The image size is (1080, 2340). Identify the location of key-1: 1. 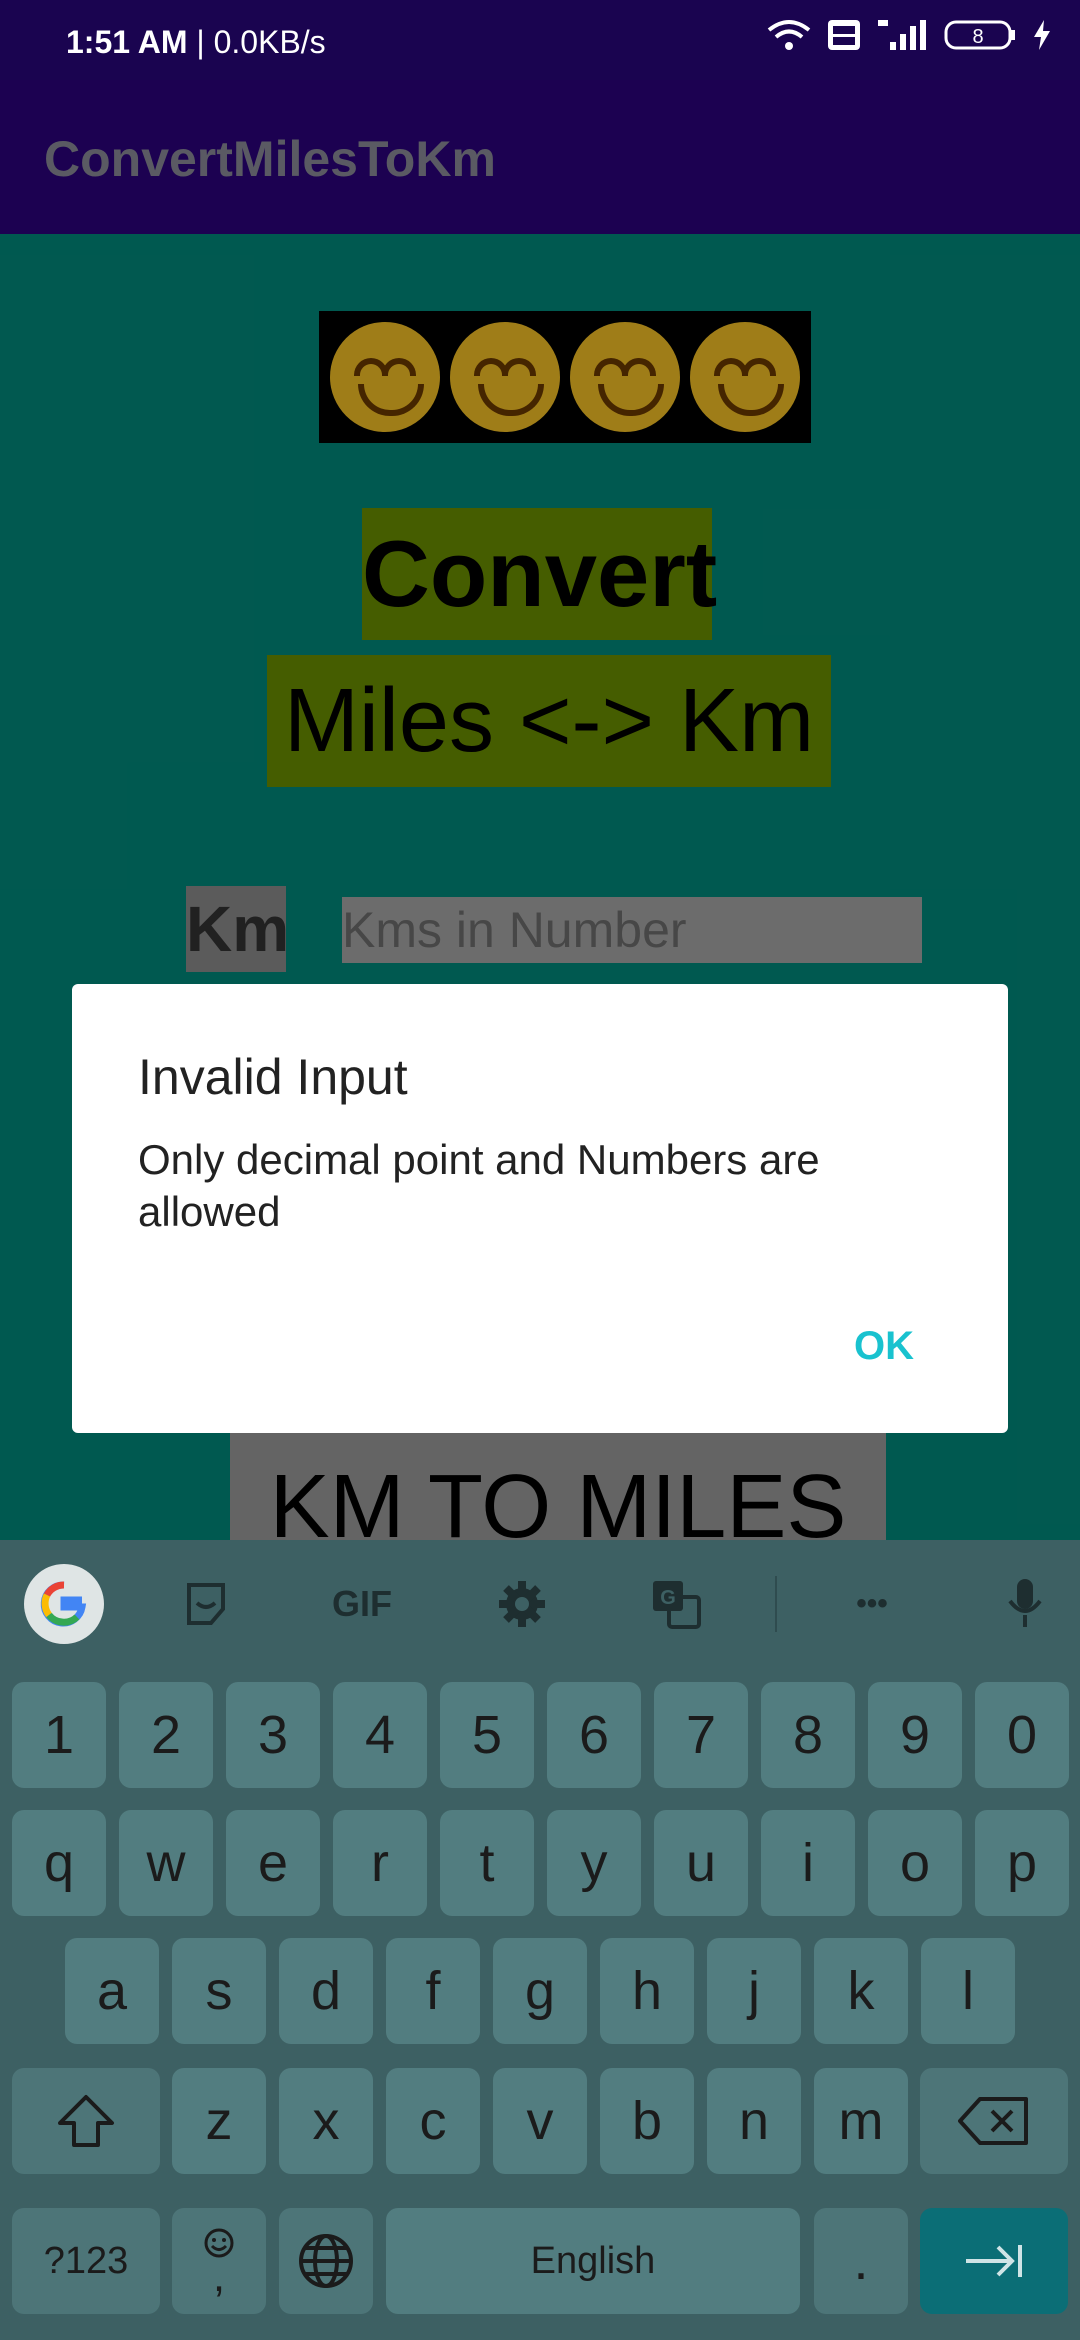
(59, 1735).